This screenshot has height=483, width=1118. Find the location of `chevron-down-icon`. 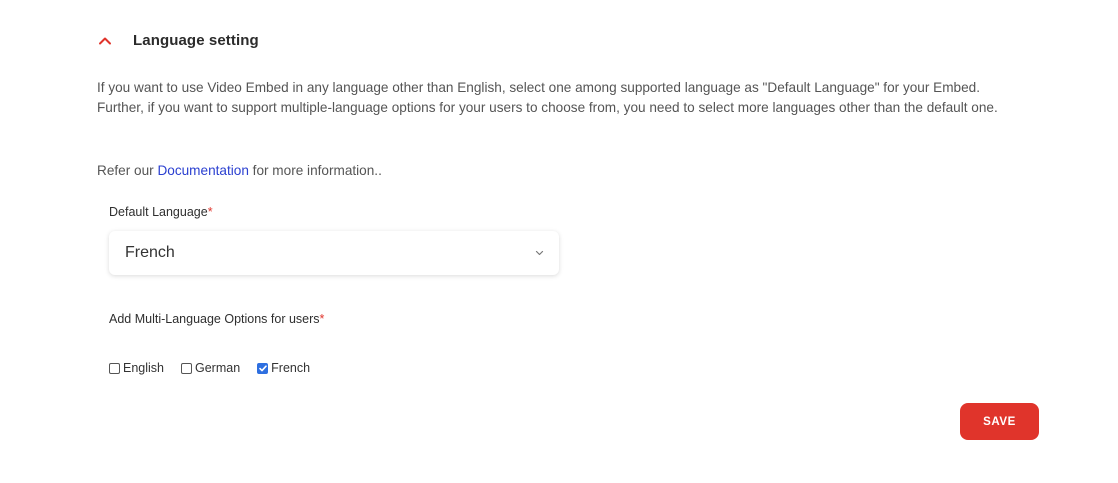

chevron-down-icon is located at coordinates (539, 253).